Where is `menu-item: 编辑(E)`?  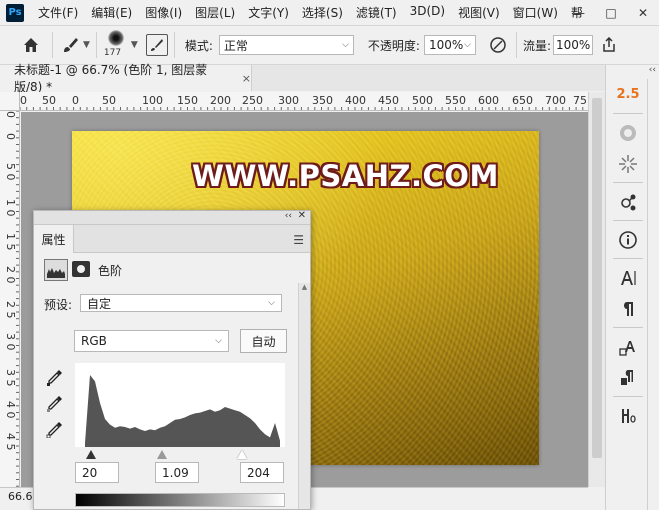
menu-item: 编辑(E) is located at coordinates (111, 12).